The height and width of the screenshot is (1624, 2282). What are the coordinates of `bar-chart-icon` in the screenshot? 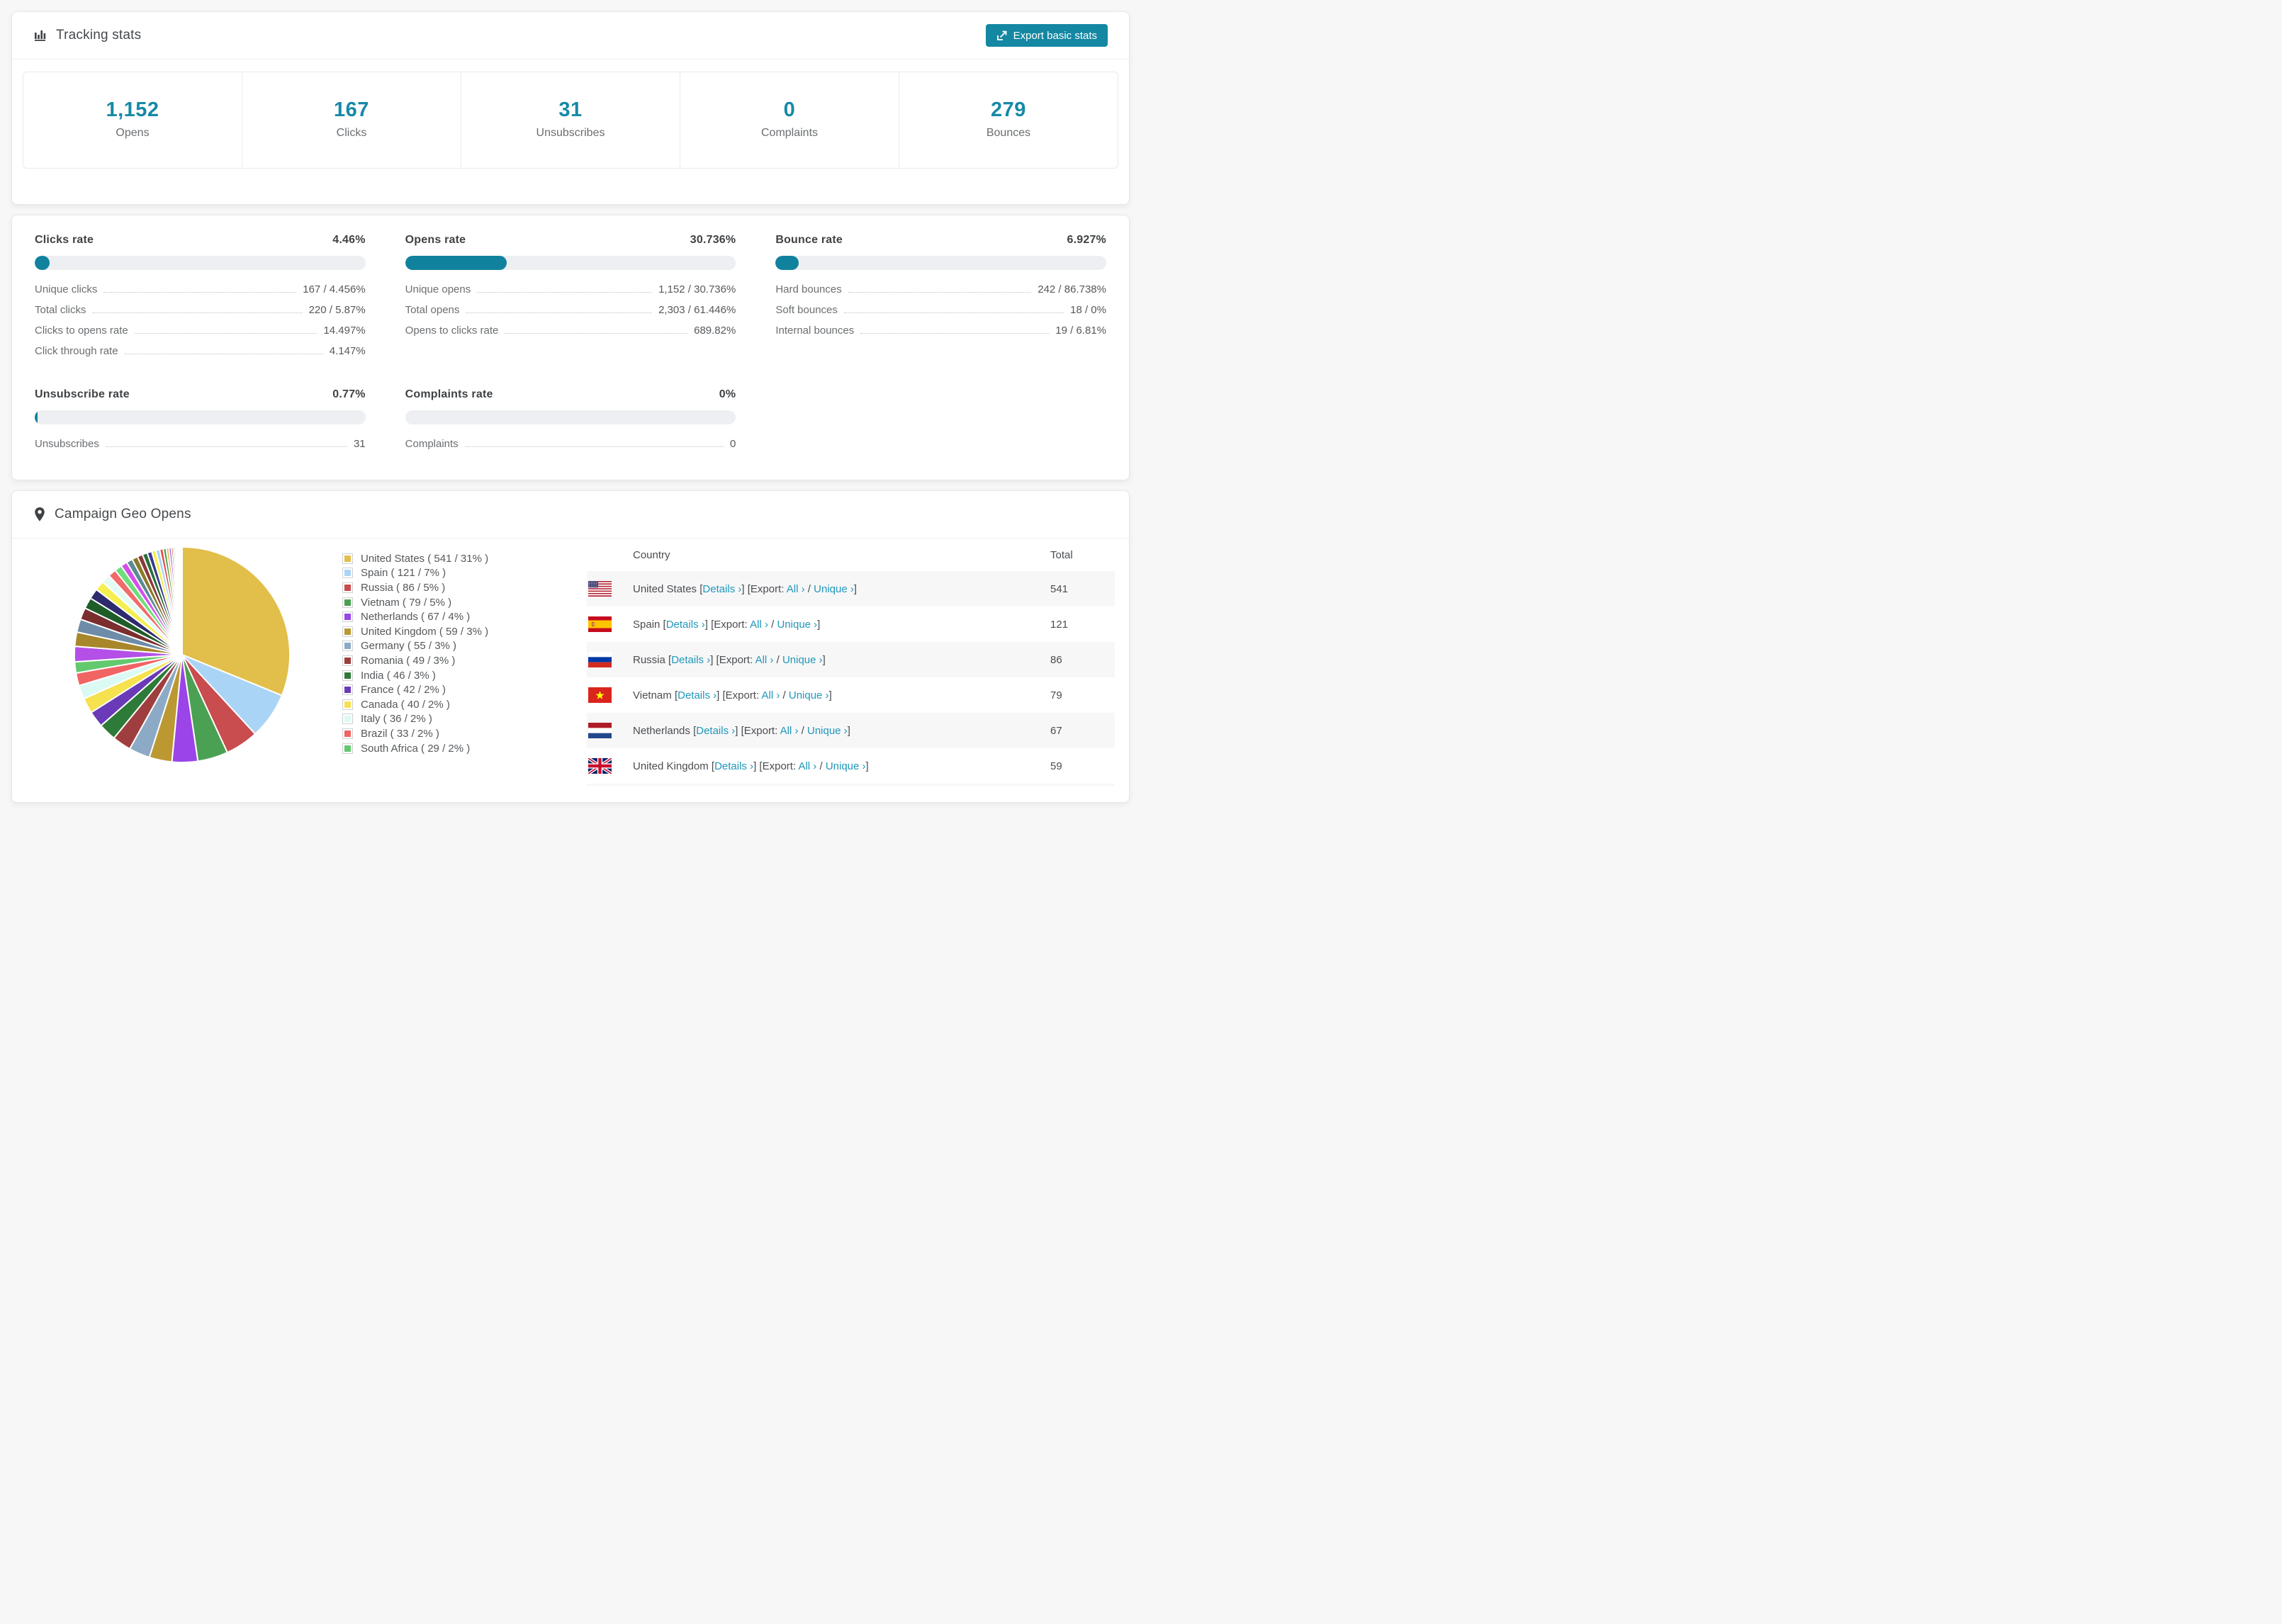 It's located at (40, 35).